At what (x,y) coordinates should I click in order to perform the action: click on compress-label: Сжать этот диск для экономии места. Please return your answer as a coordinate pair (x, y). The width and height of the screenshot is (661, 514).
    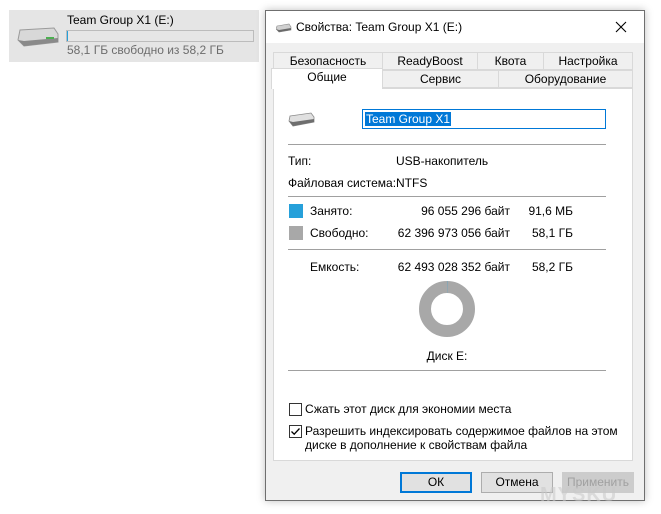
    Looking at the image, I should click on (408, 409).